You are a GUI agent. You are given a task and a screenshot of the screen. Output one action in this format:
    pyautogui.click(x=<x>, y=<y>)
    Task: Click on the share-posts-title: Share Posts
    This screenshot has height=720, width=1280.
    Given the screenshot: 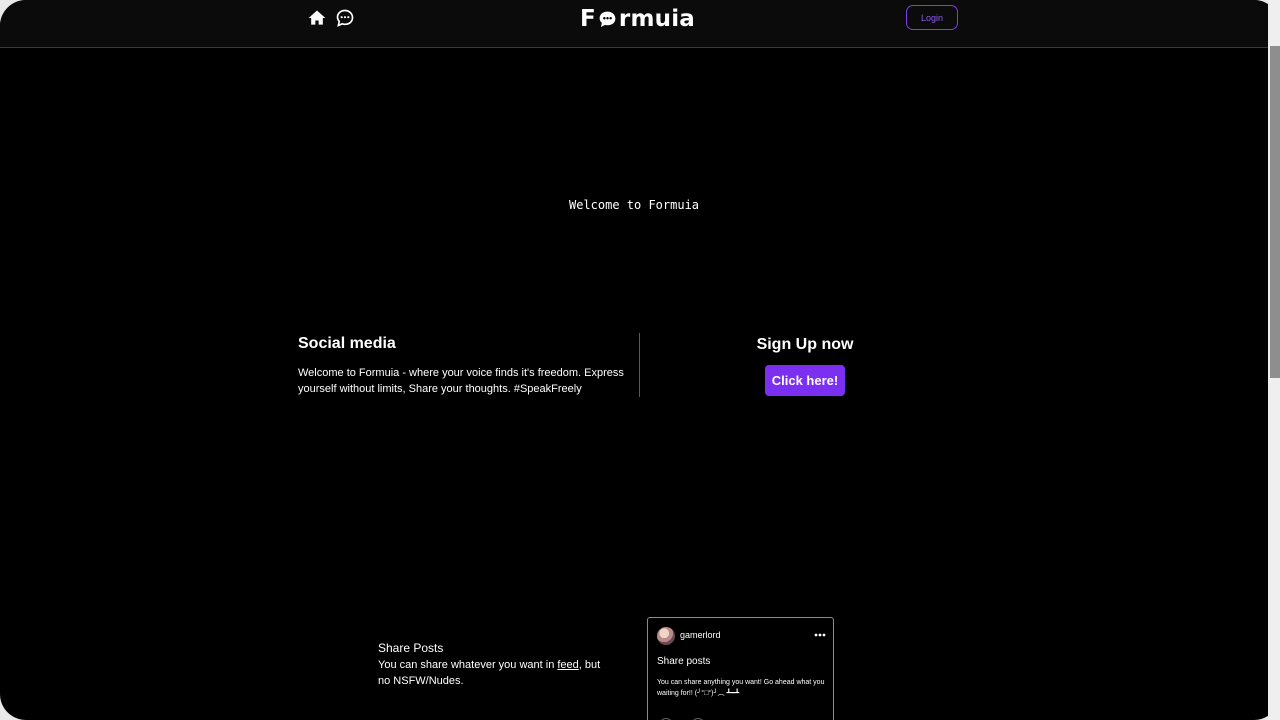 What is the action you would take?
    pyautogui.click(x=411, y=648)
    